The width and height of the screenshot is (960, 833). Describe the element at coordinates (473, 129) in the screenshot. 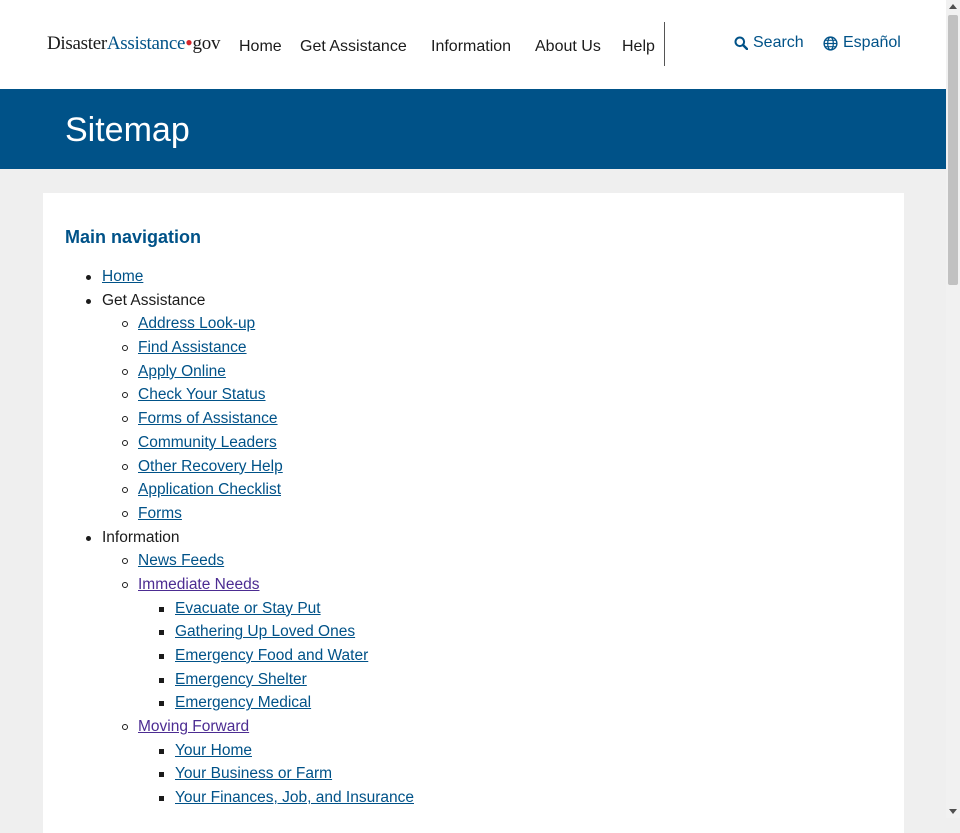

I see `page-banner: Sitemap` at that location.